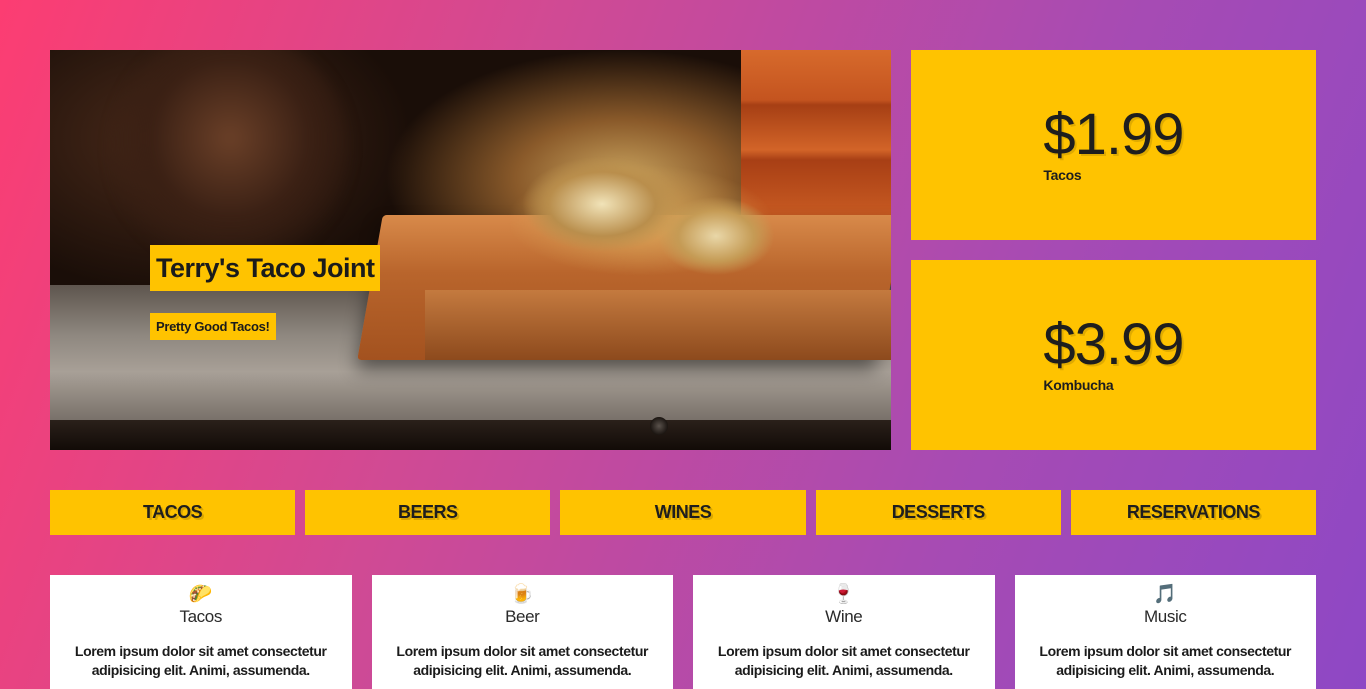 The width and height of the screenshot is (1366, 689). What do you see at coordinates (1193, 512) in the screenshot?
I see `nav-item-reservations: RESERVATIONS` at bounding box center [1193, 512].